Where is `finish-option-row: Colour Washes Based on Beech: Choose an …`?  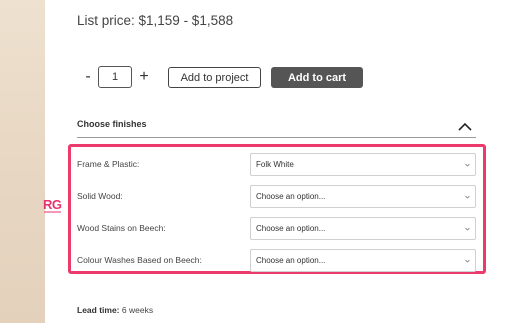
finish-option-row: Colour Washes Based on Beech: Choose an … is located at coordinates (277, 261).